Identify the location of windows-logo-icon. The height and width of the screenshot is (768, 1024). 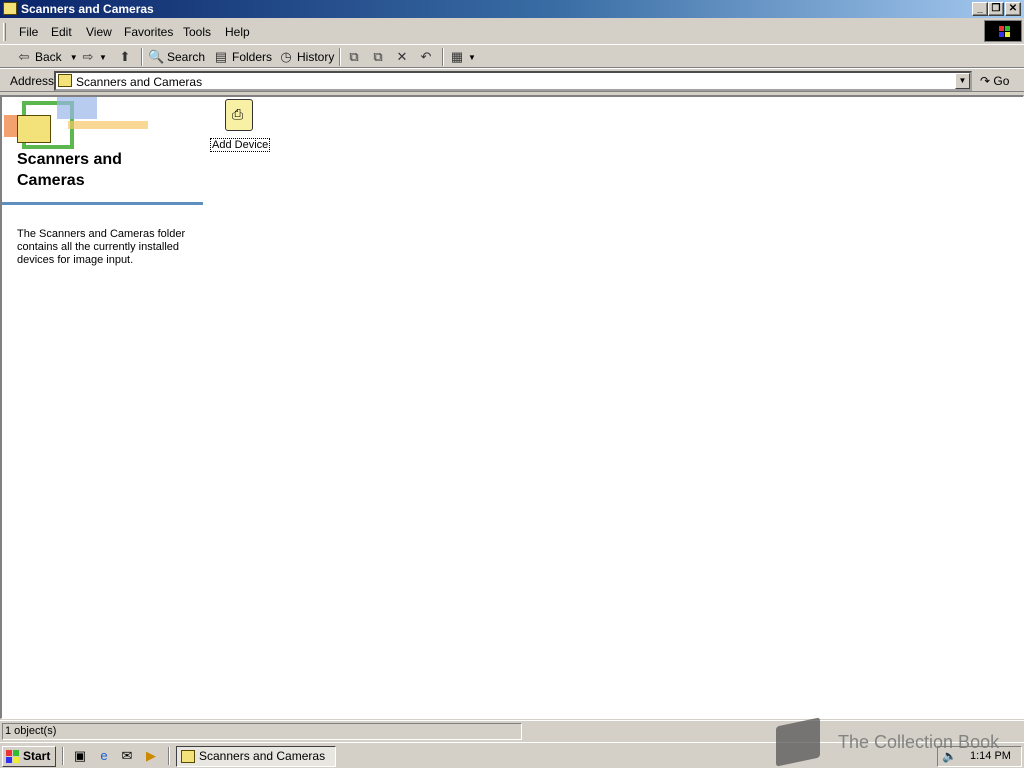
(1003, 31).